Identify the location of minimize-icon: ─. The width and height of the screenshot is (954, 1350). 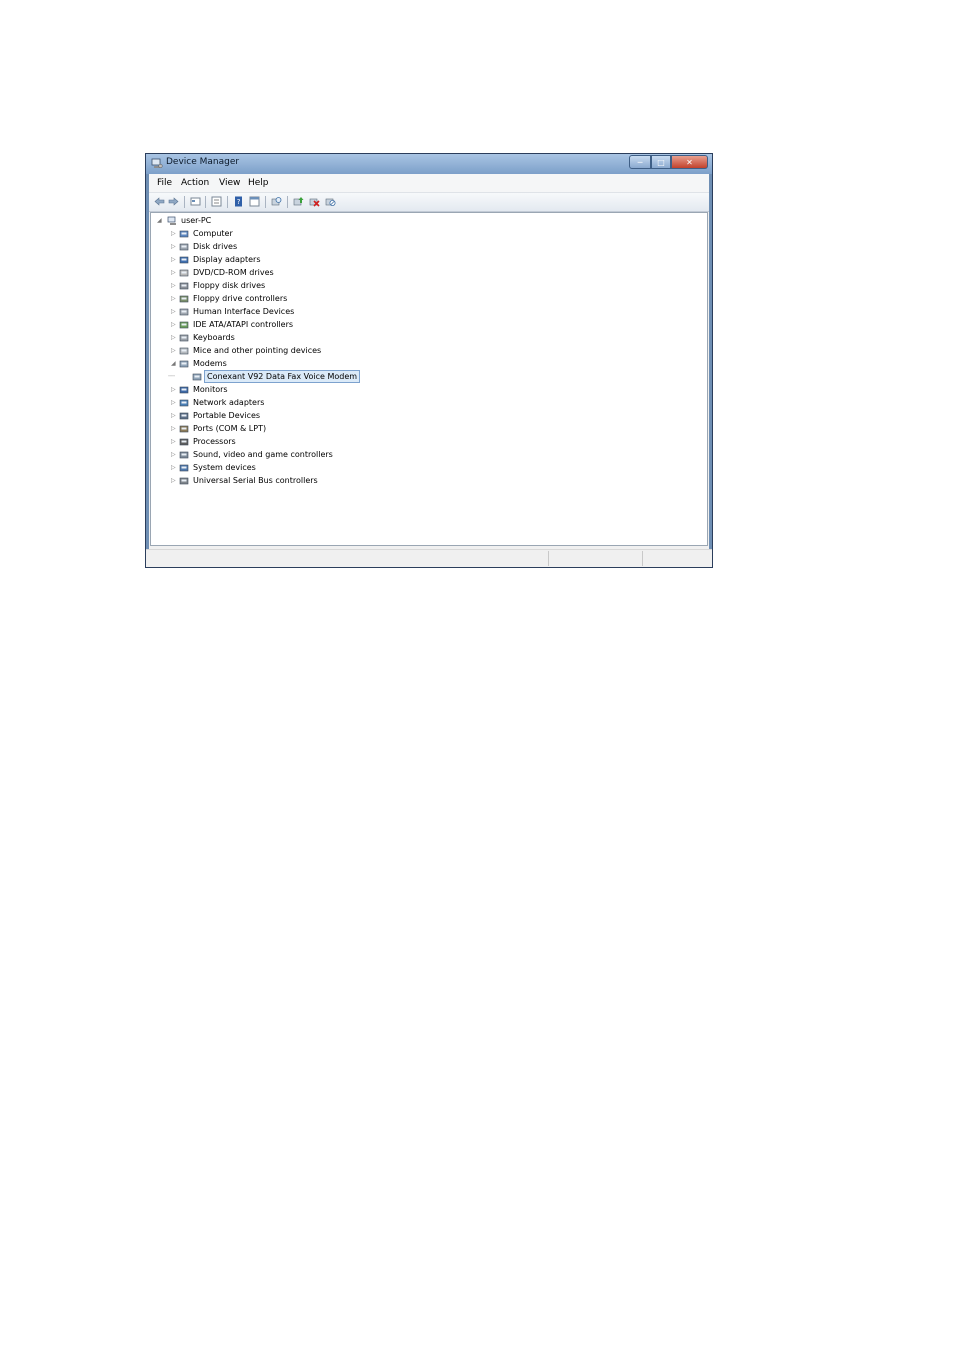
(640, 162).